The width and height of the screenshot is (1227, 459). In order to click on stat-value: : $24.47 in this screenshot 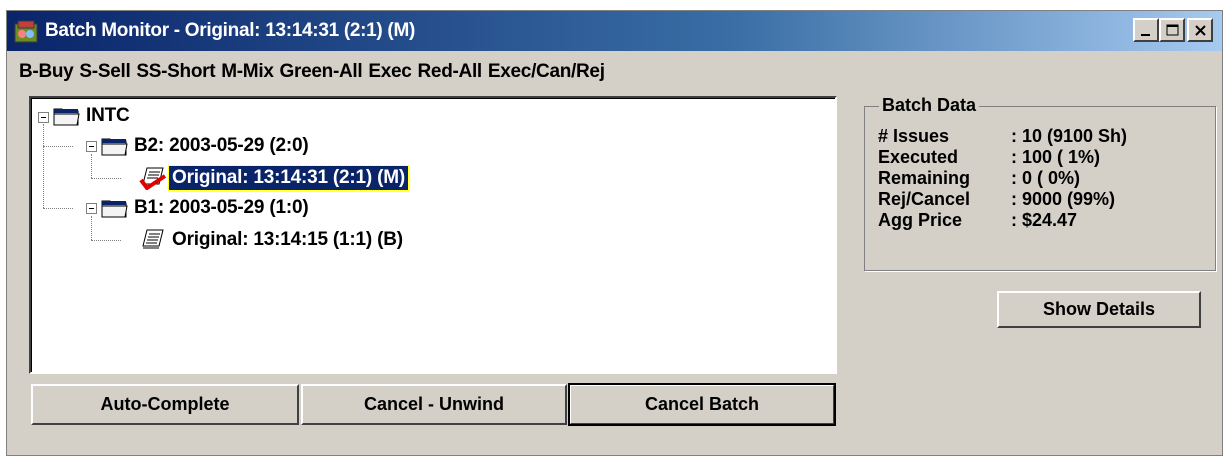, I will do `click(1044, 220)`.